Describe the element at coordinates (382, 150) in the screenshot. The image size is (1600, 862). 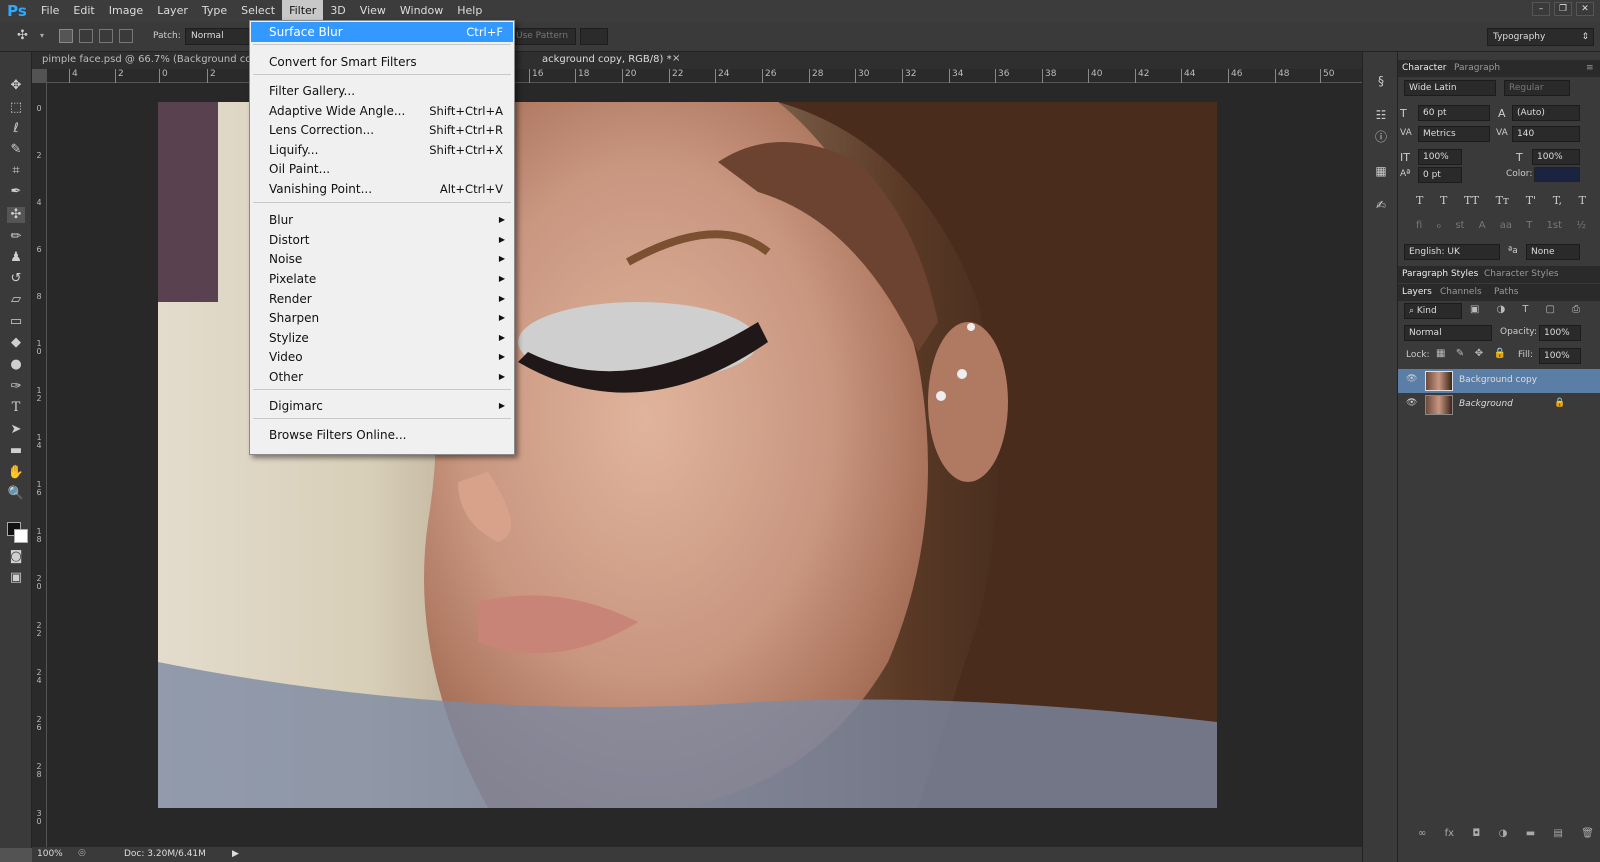
I see `filter-menu-item: Liquify... Shift+Ctrl+X` at that location.